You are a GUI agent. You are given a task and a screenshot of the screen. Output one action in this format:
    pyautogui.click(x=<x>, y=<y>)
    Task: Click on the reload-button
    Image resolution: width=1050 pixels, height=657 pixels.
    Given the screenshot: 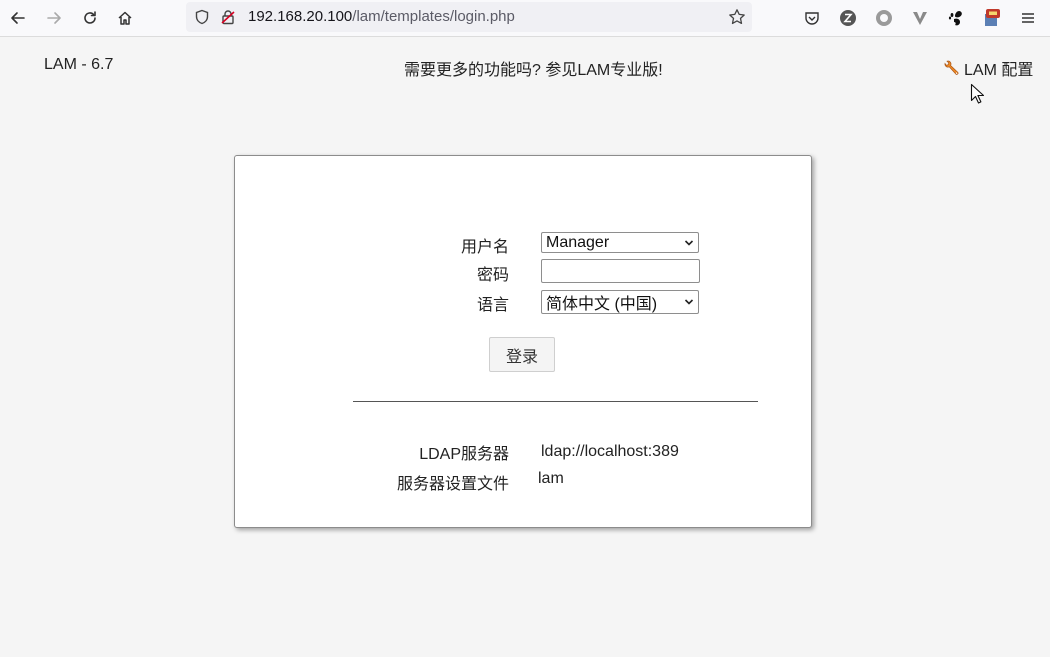 What is the action you would take?
    pyautogui.click(x=90, y=18)
    